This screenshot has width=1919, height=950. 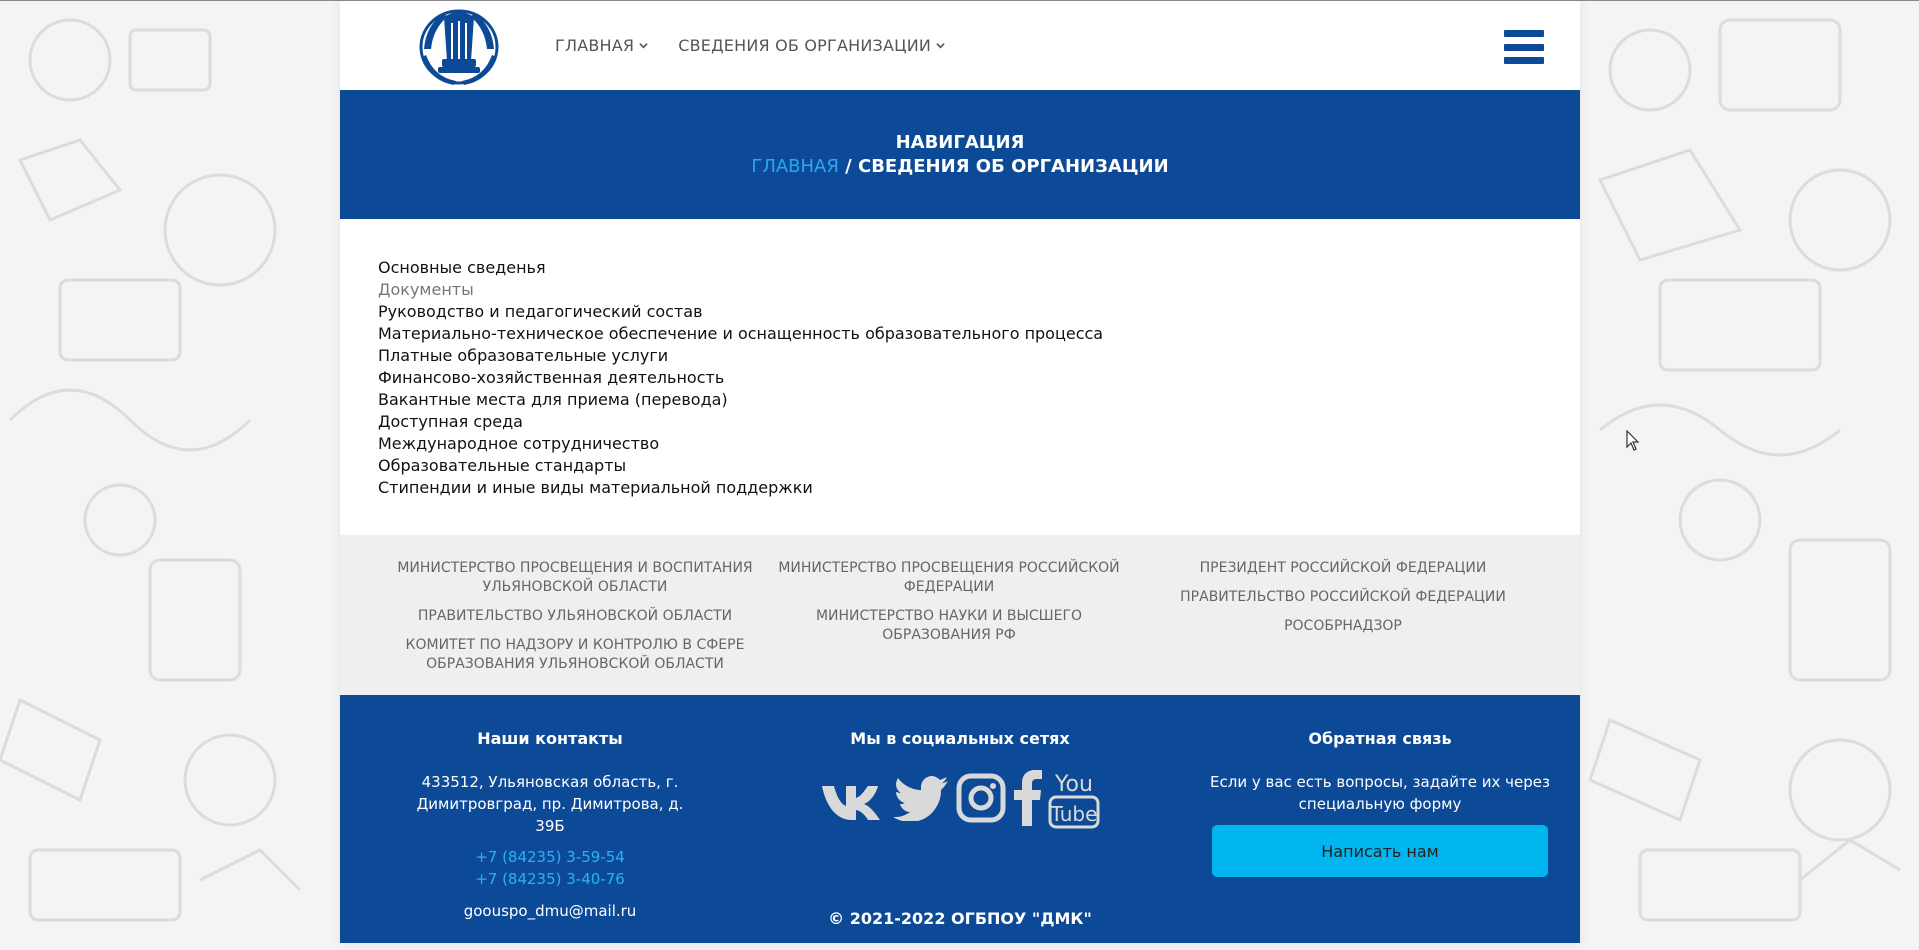 I want to click on phone-link: +7 (84235) 3-40-76, so click(x=550, y=879).